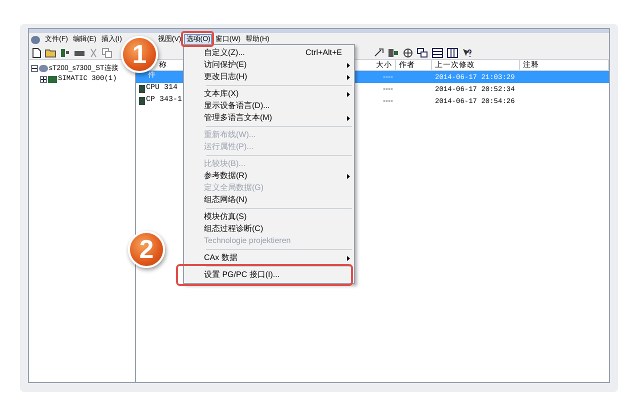 The image size is (640, 413). I want to click on menu-item: 更改日志(H), so click(269, 77).